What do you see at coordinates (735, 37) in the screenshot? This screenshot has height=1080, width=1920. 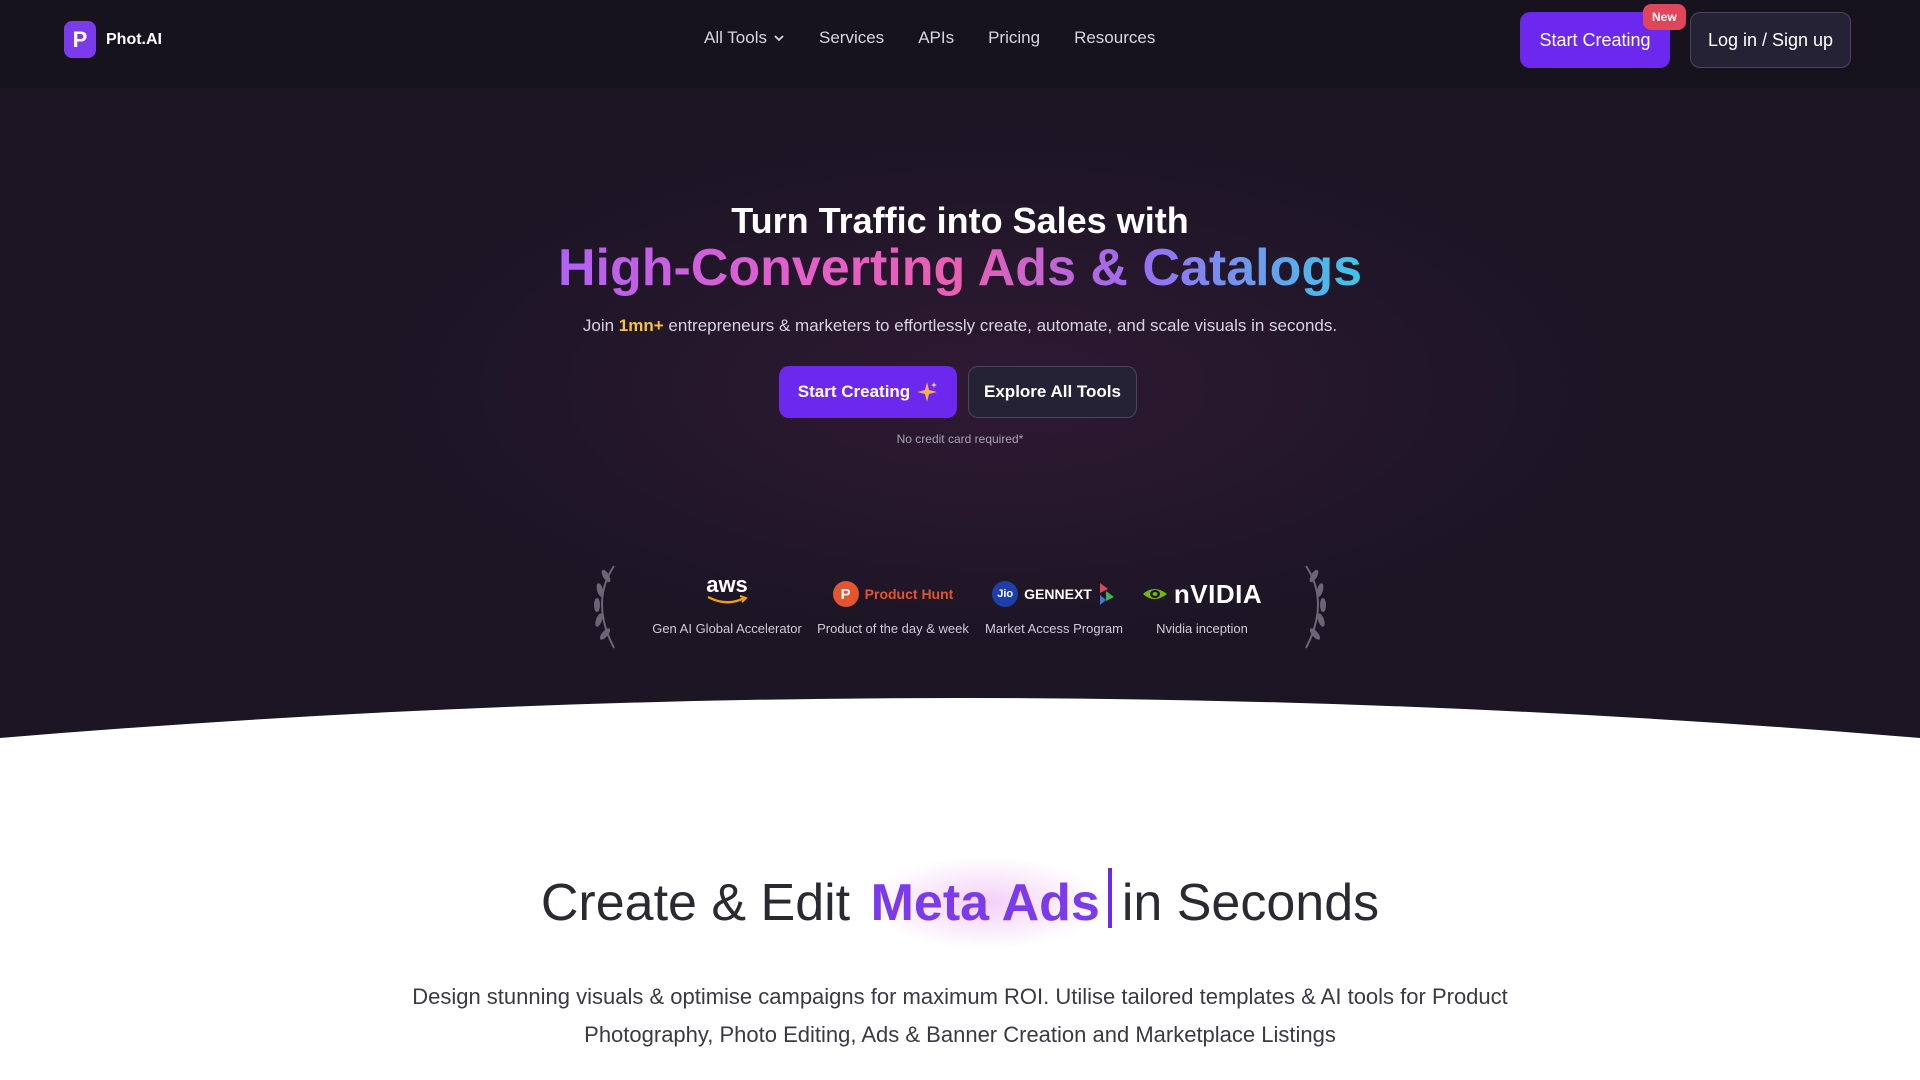 I see `nav-all-tools-label: All Tools` at bounding box center [735, 37].